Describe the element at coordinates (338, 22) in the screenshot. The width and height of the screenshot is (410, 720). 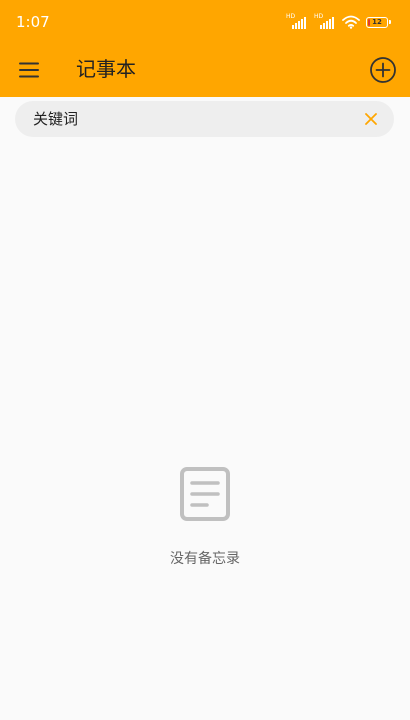
I see `status-icons: HD HD 12` at that location.